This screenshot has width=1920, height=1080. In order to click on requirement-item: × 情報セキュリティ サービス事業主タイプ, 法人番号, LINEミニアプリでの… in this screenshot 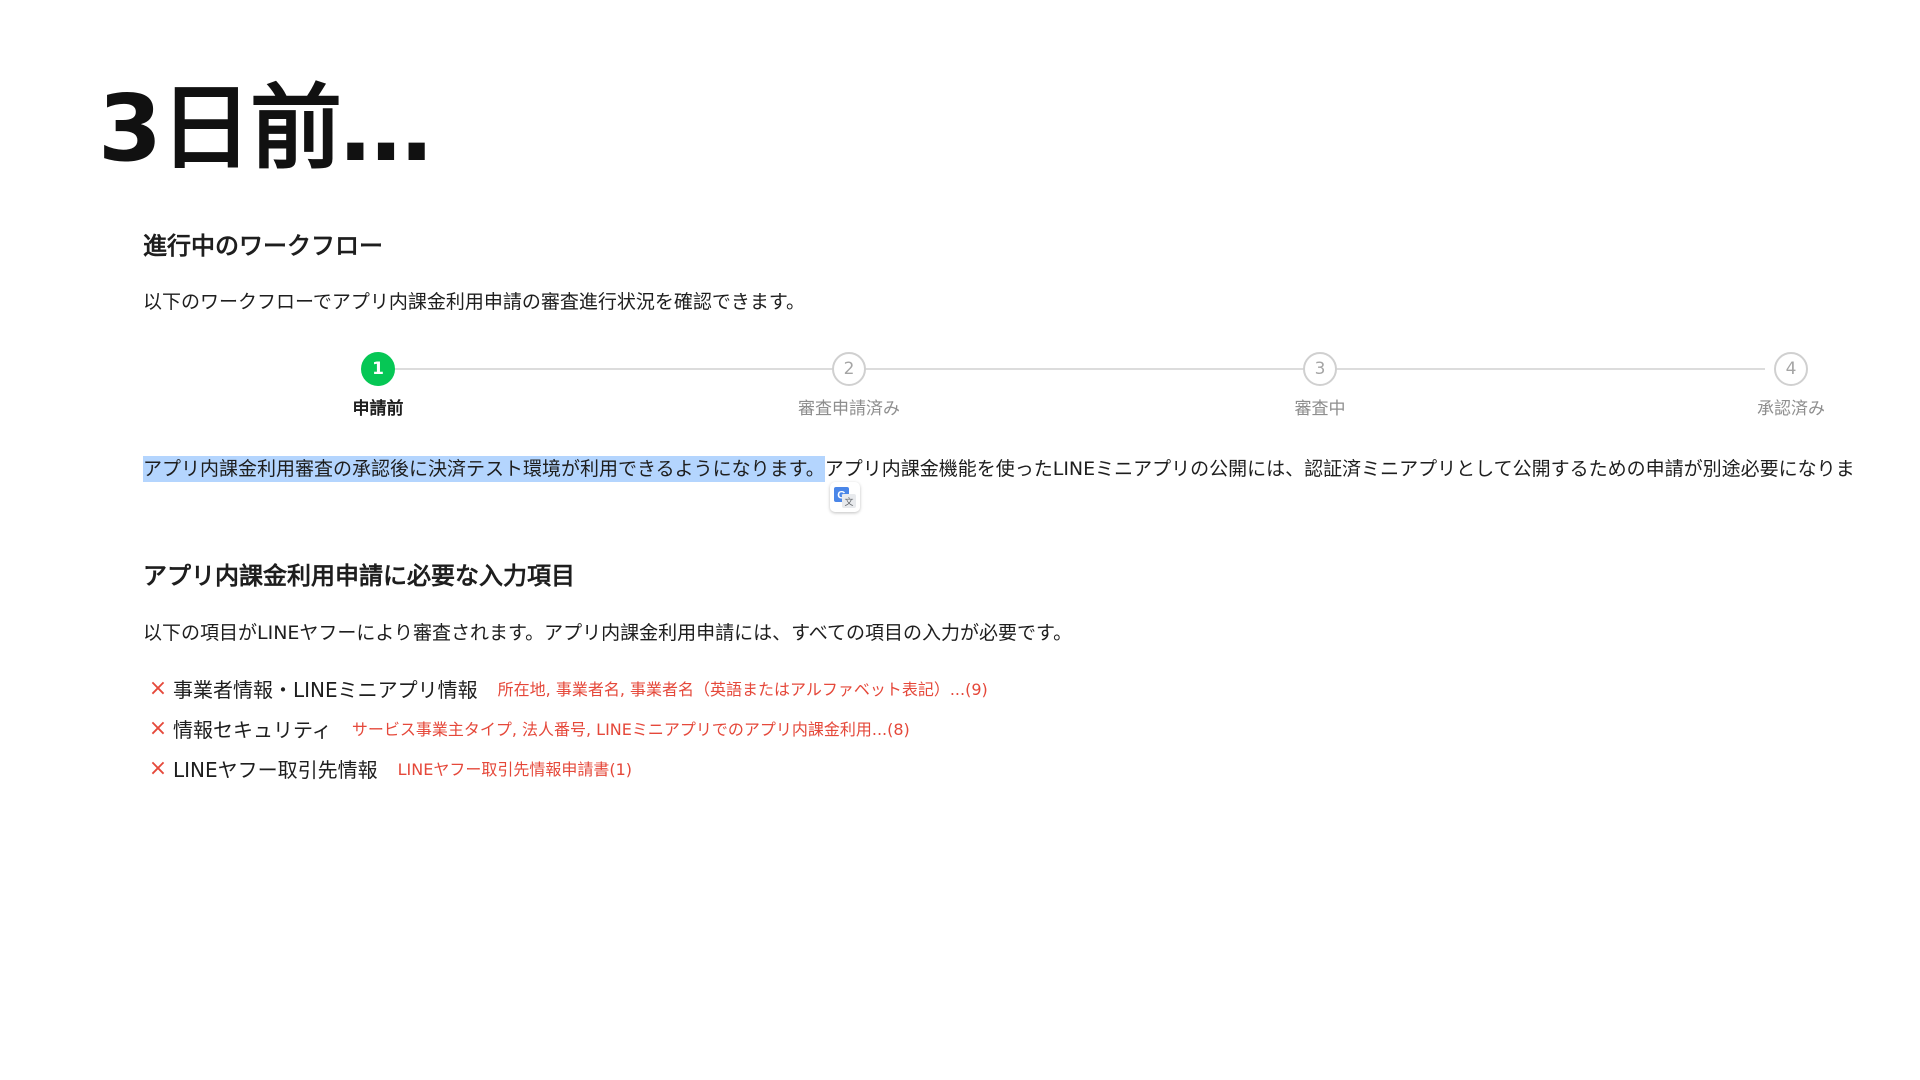, I will do `click(565, 728)`.